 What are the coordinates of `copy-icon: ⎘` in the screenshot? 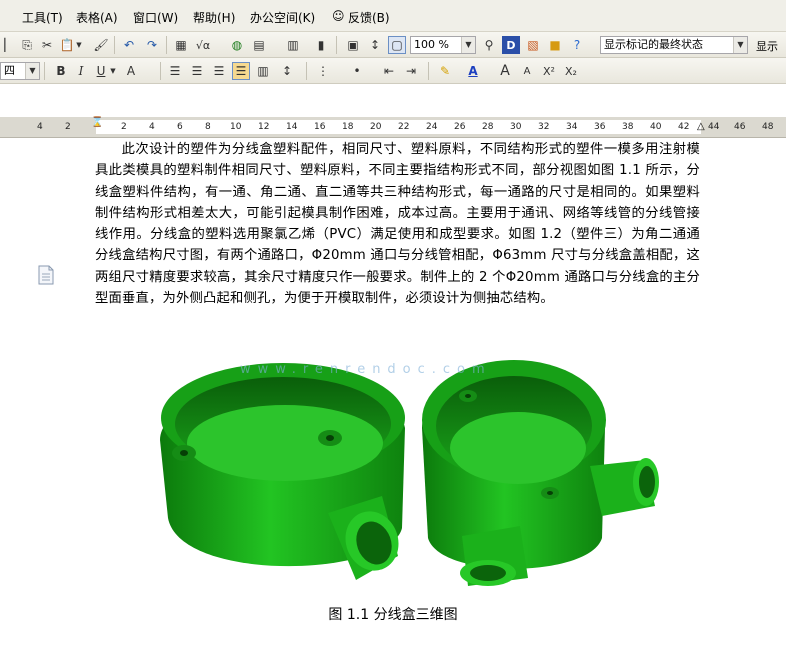 It's located at (27, 45).